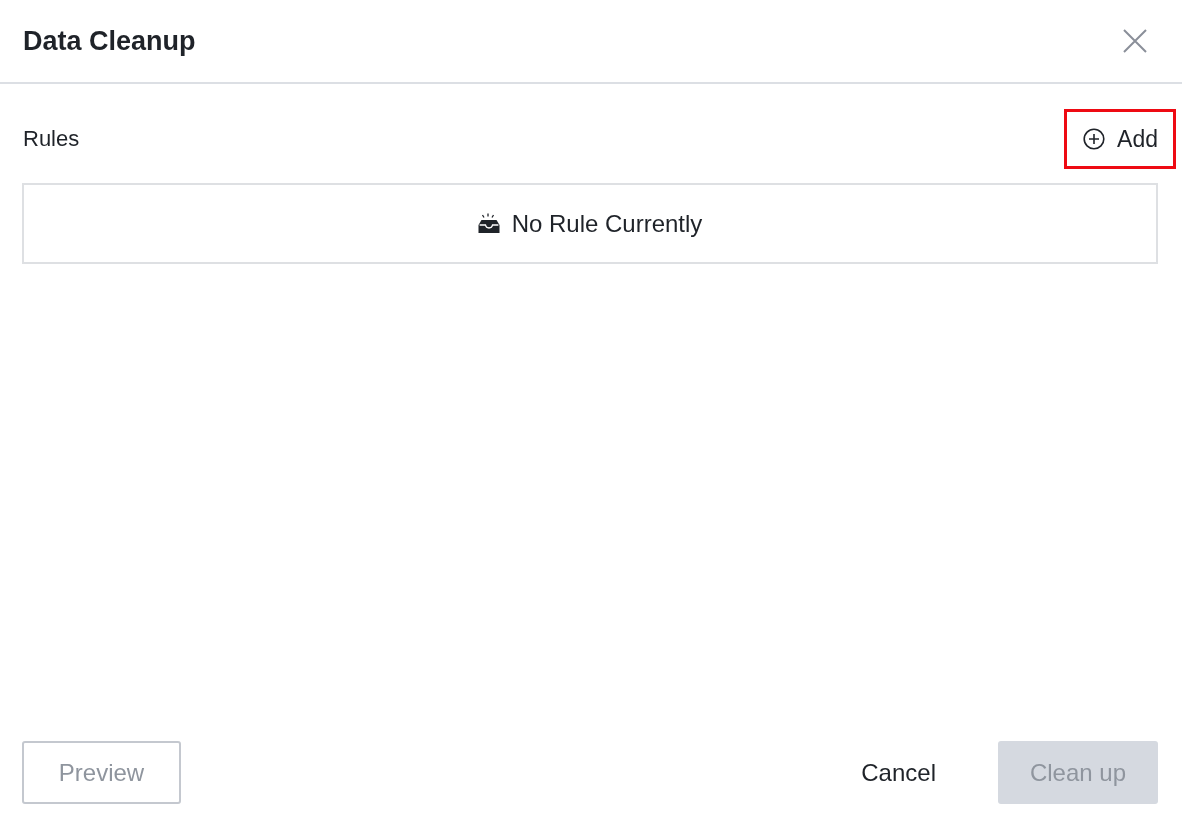  Describe the element at coordinates (488, 223) in the screenshot. I see `empty-tray-icon` at that location.